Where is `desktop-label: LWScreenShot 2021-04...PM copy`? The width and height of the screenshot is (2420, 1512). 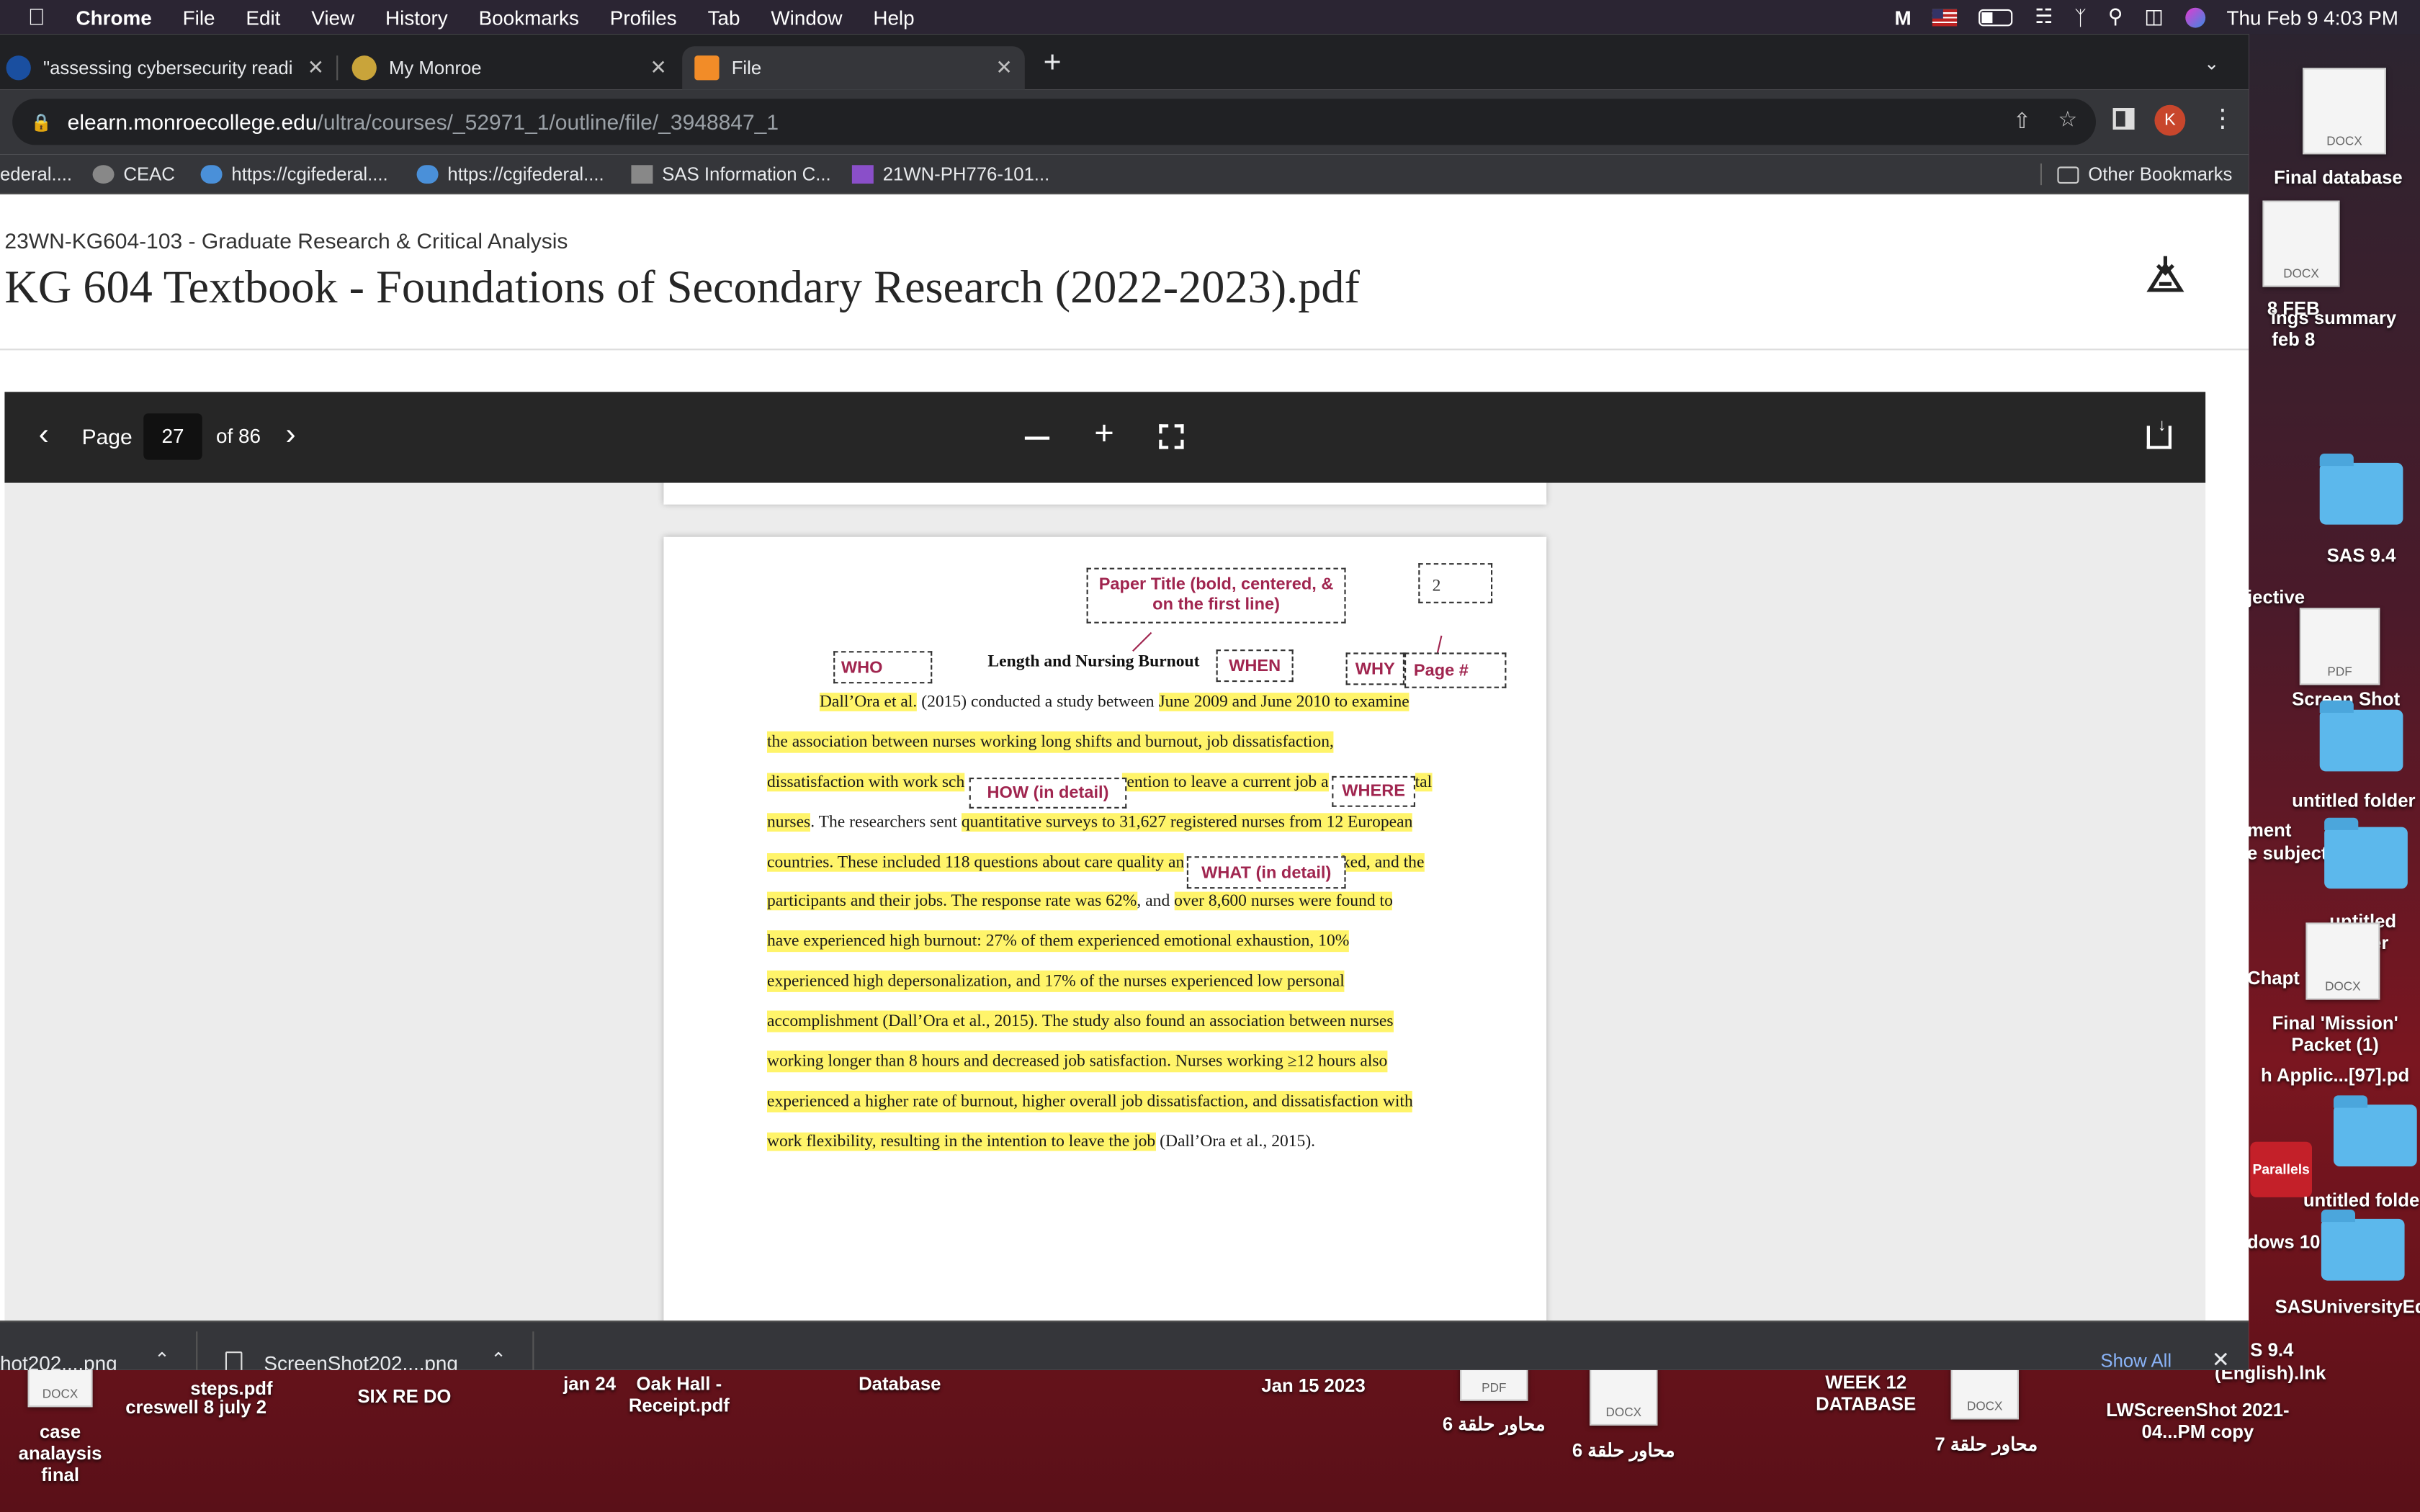 desktop-label: LWScreenShot 2021-04...PM copy is located at coordinates (2197, 1421).